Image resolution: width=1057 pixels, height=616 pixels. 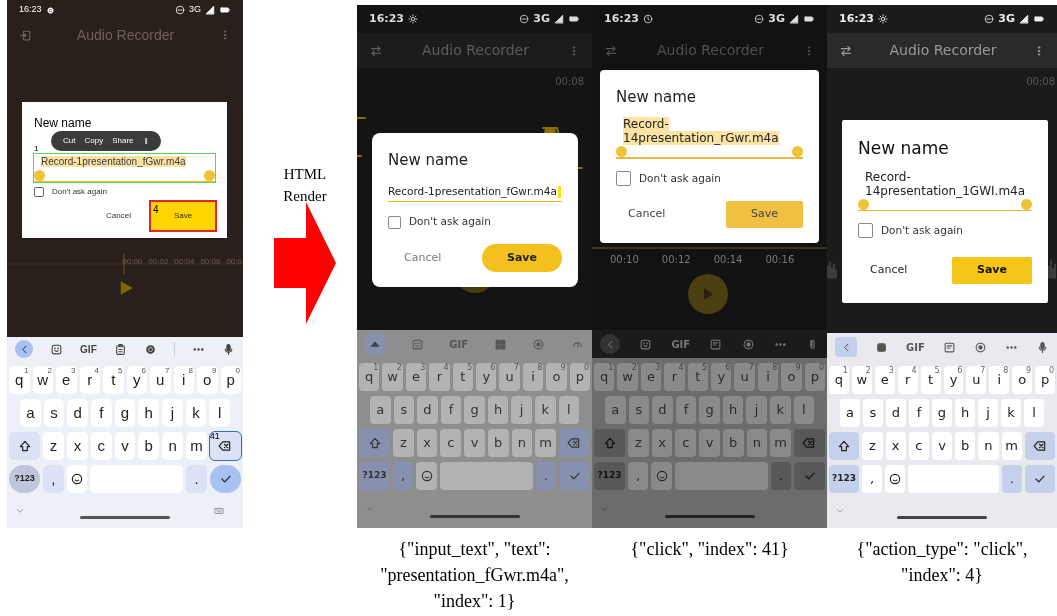 What do you see at coordinates (709, 516) in the screenshot?
I see `home-indicator` at bounding box center [709, 516].